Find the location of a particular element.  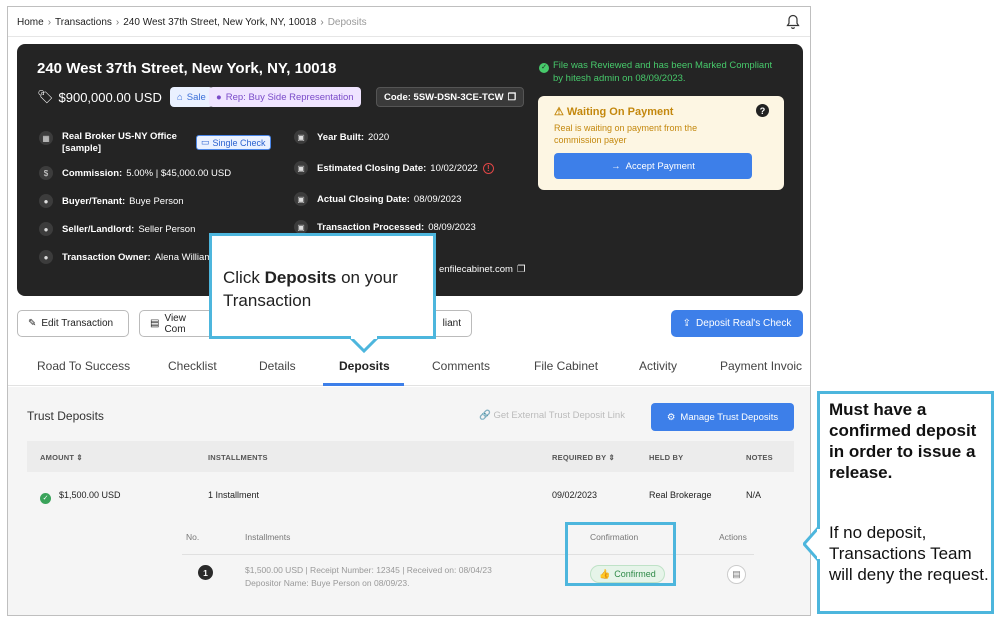

check-card-icon: ▭ is located at coordinates (205, 142).